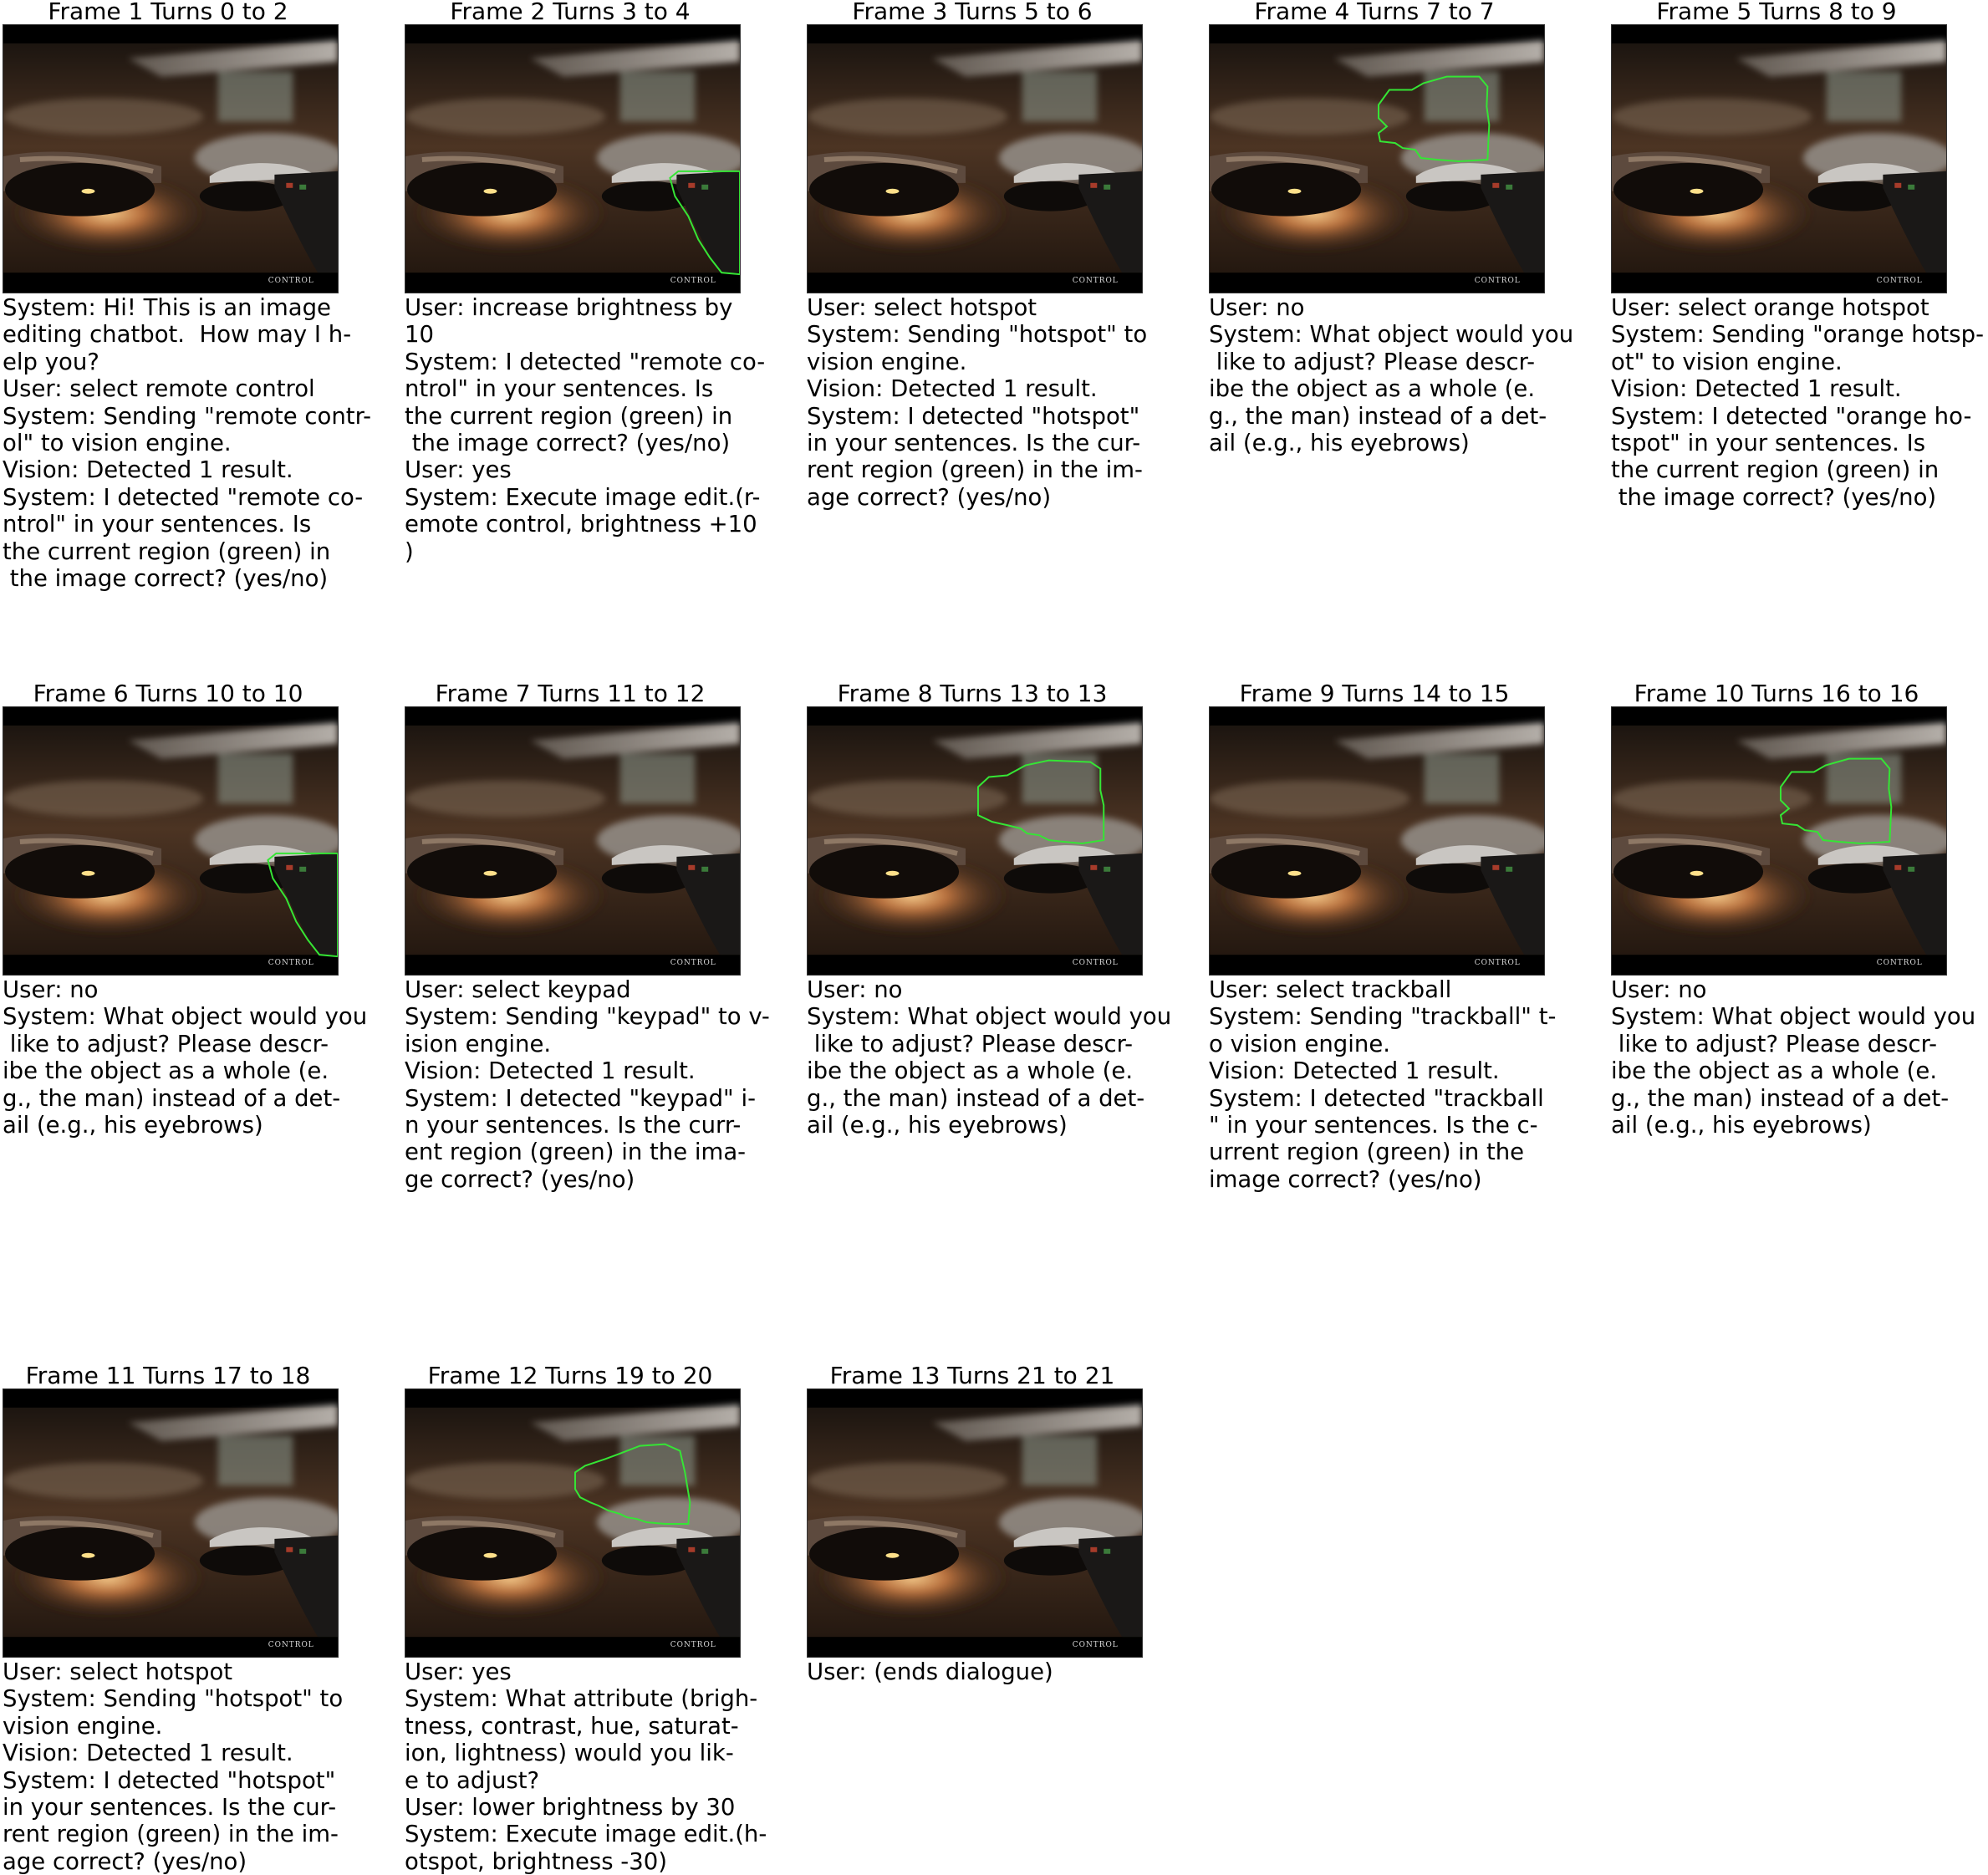 The height and width of the screenshot is (1875, 1988). I want to click on dialogue-line: tspot" in your sentences. Is, so click(1768, 443).